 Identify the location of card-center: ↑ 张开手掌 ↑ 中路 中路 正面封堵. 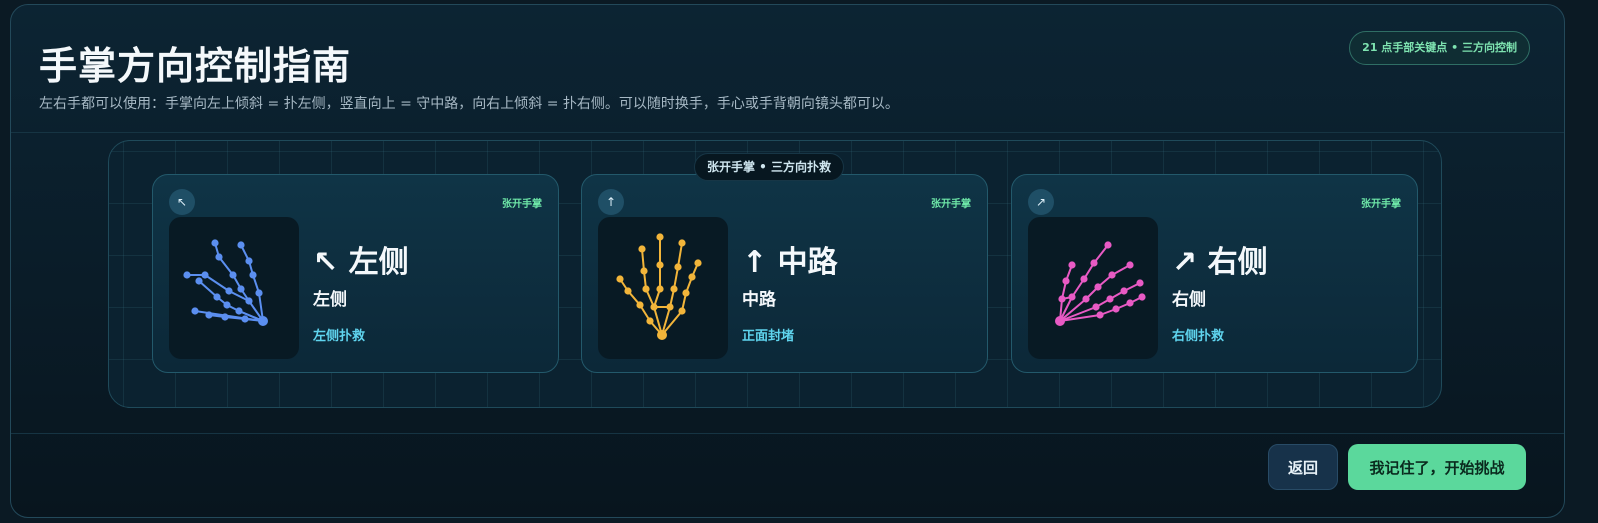
(784, 273).